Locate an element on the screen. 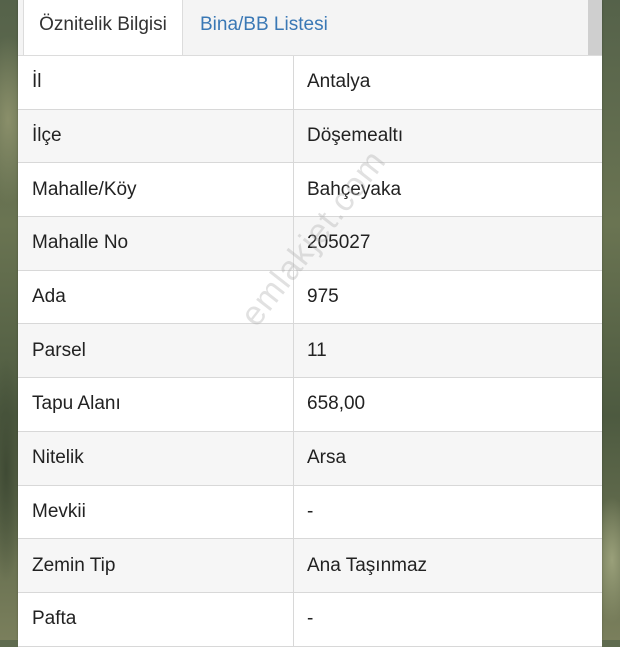 Image resolution: width=620 pixels, height=647 pixels. table-row: Parsel 11 is located at coordinates (310, 351).